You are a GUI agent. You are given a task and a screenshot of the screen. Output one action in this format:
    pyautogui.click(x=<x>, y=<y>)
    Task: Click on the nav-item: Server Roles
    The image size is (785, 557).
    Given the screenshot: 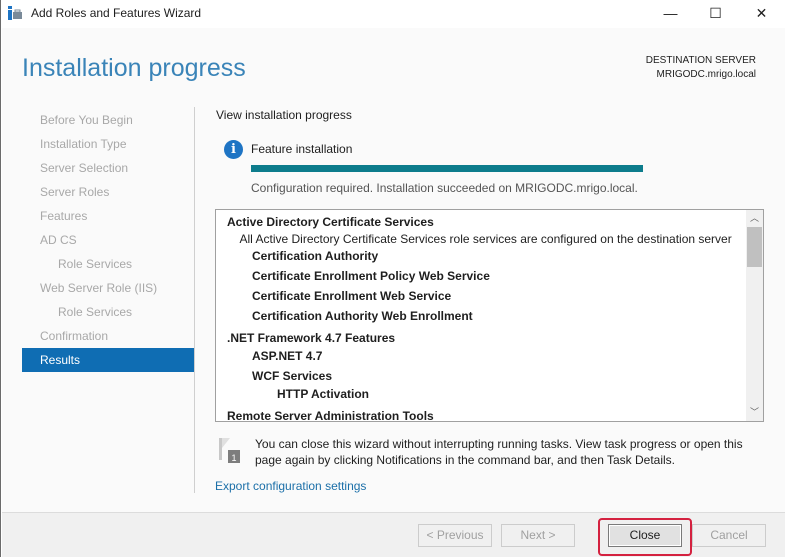 What is the action you would take?
    pyautogui.click(x=108, y=192)
    